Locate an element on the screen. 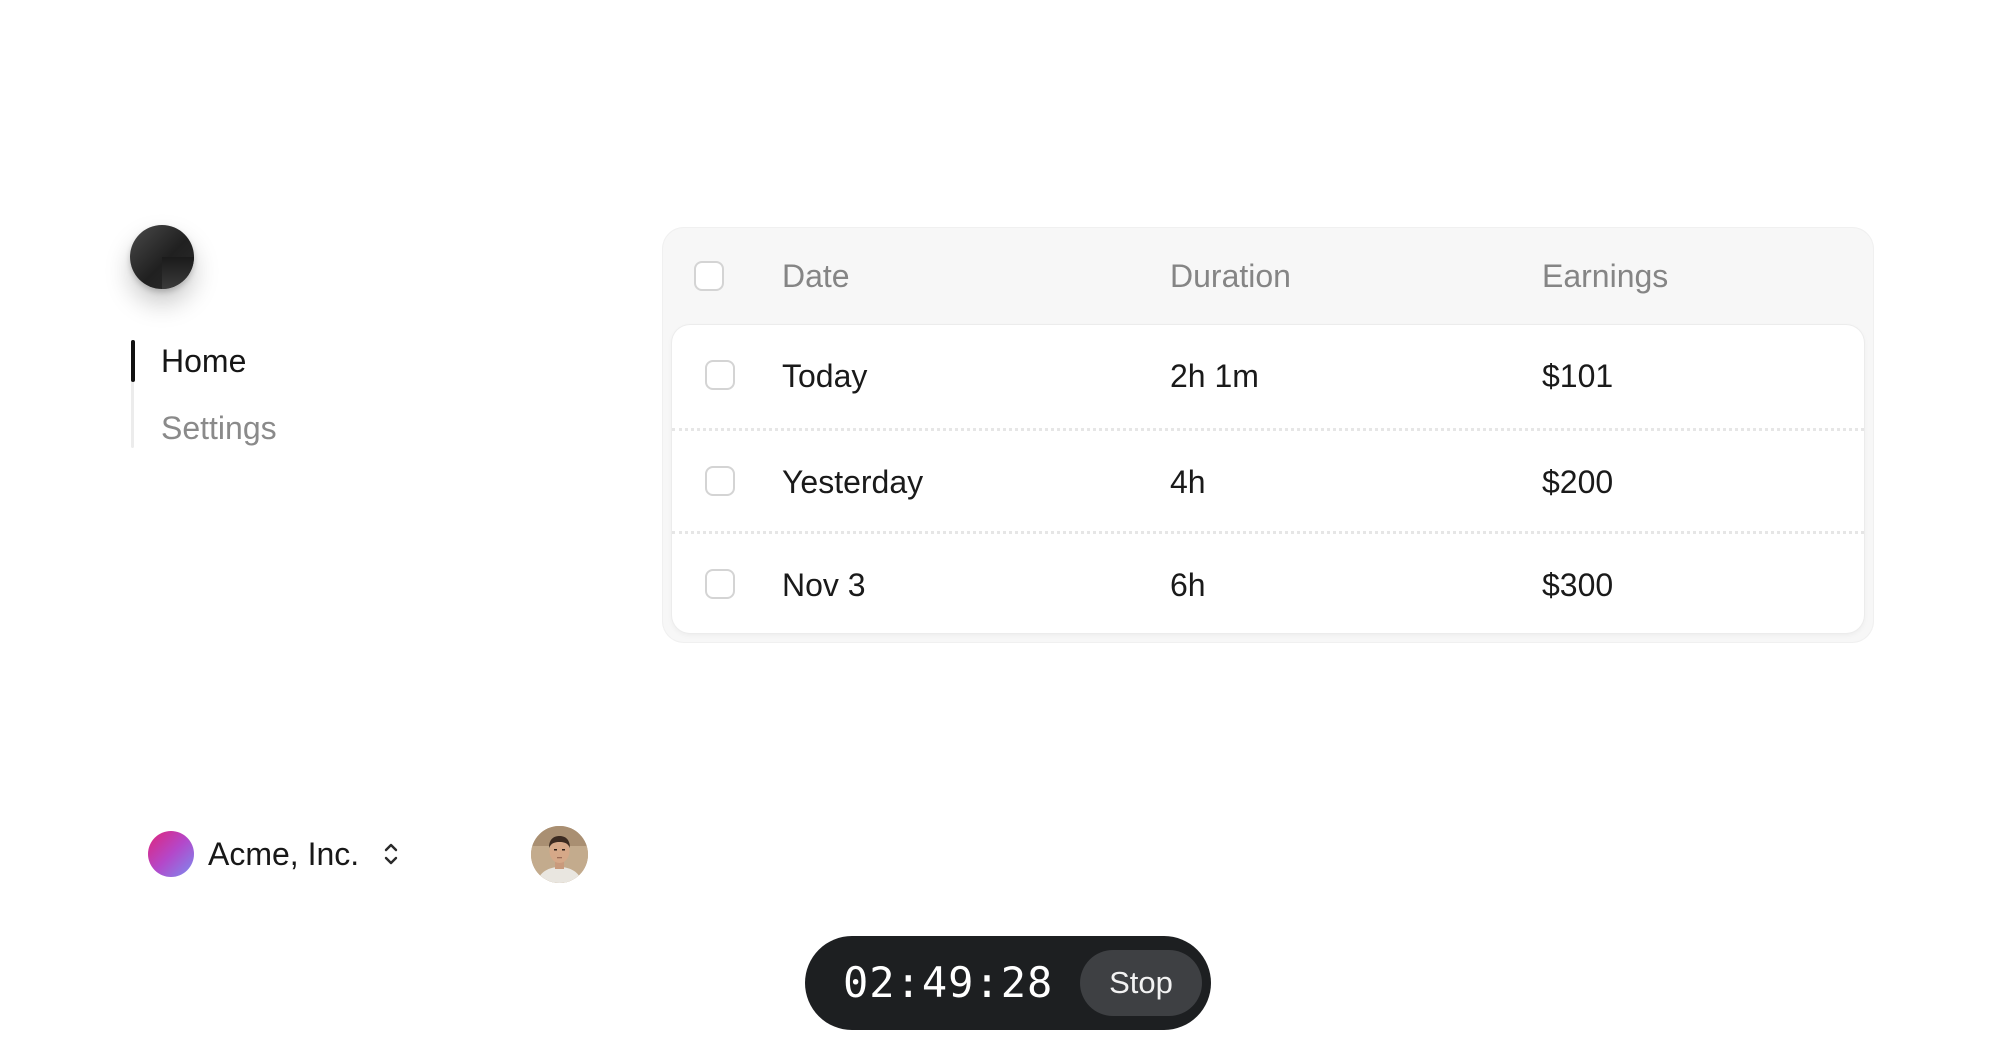 The image size is (2000, 1060). cell-duration: 2h 1m is located at coordinates (1214, 376).